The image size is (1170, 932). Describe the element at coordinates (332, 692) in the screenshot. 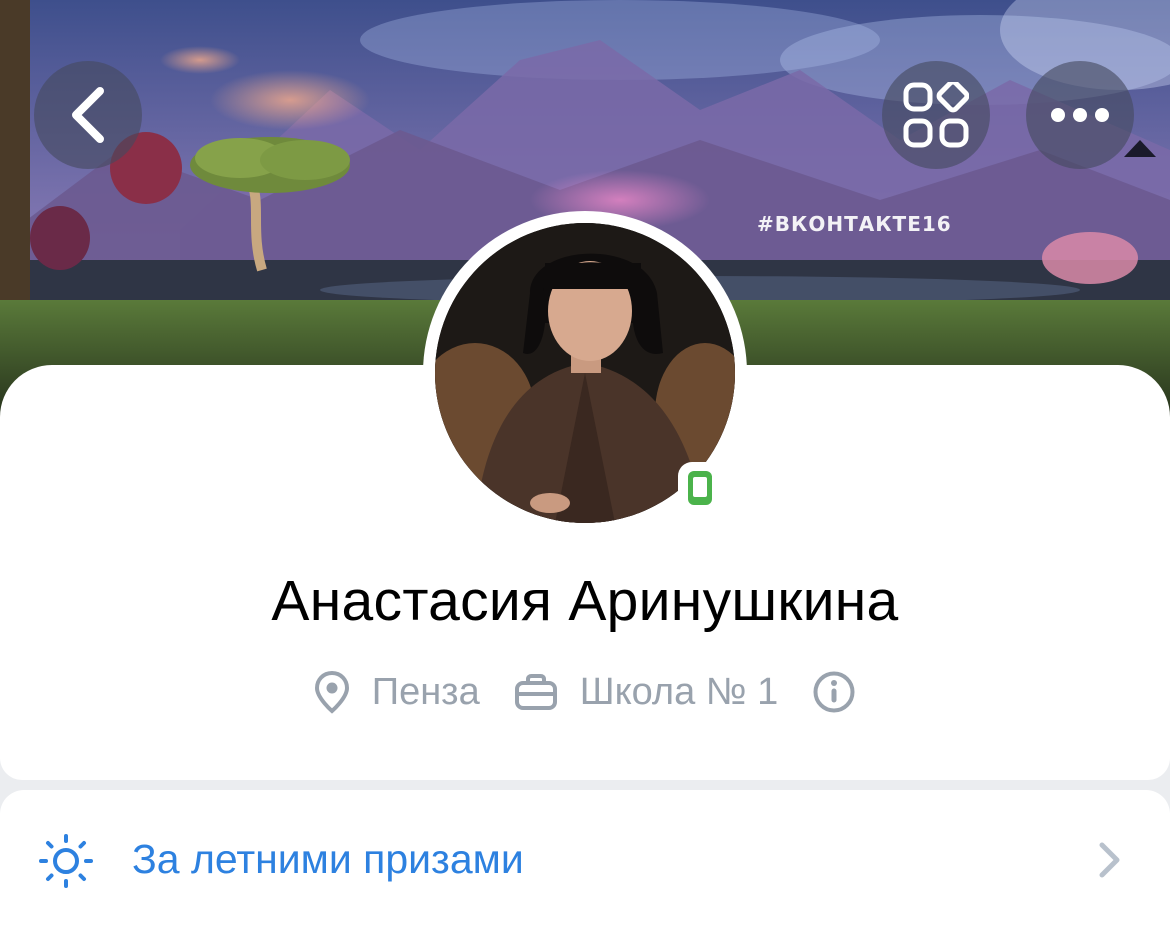

I see `location-pin-icon` at that location.